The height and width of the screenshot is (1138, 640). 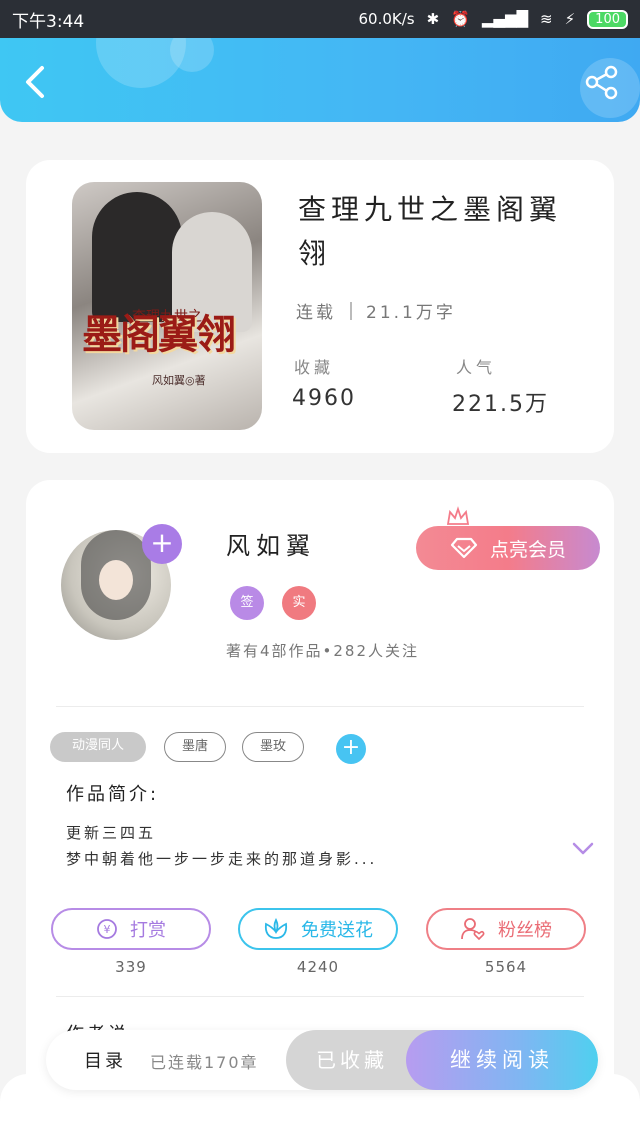 I want to click on reward-label: 打赏, so click(x=148, y=930).